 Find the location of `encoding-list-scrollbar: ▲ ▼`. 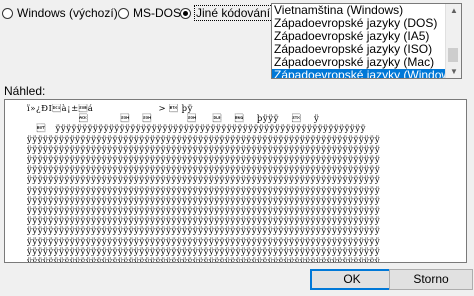

encoding-list-scrollbar: ▲ ▼ is located at coordinates (453, 41).